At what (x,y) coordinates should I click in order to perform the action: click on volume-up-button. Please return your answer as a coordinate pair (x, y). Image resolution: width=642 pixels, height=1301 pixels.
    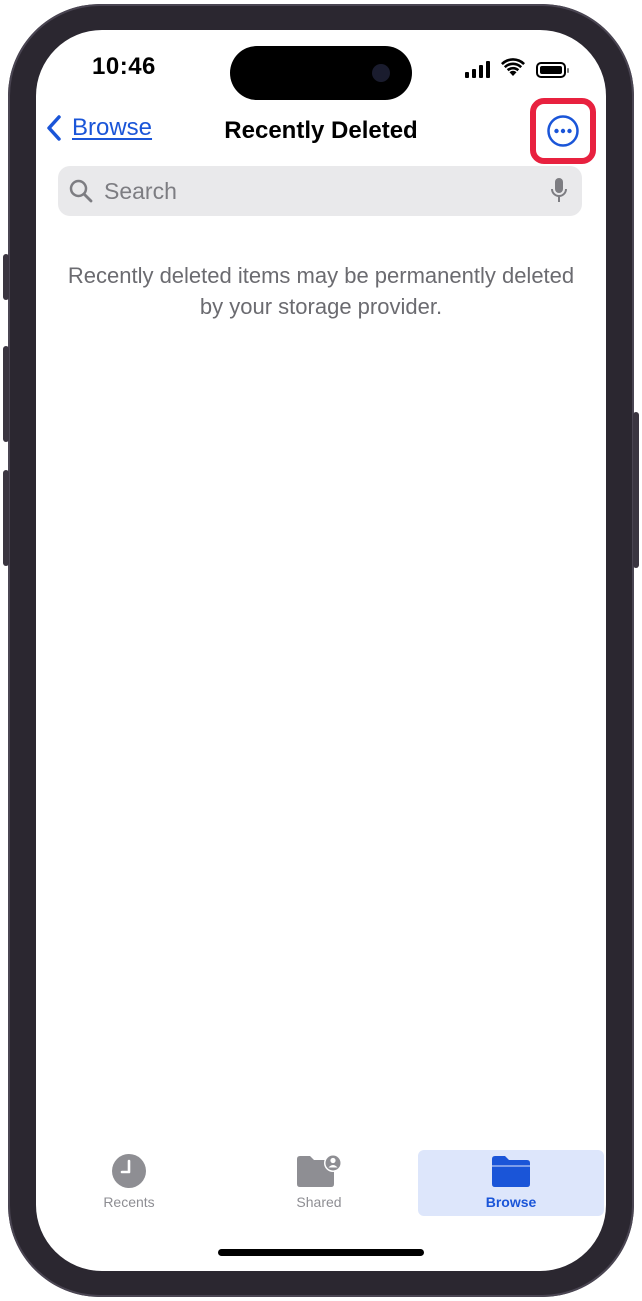
    Looking at the image, I should click on (6, 394).